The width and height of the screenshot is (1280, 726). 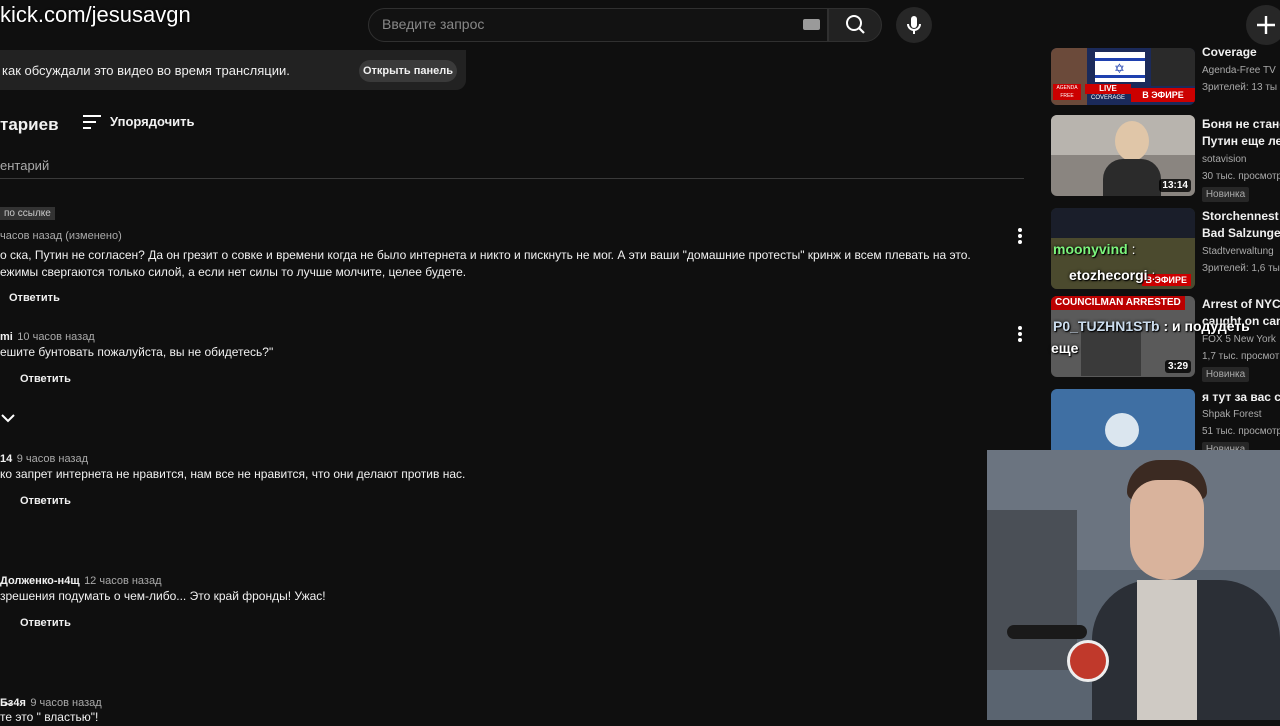 I want to click on chat-text-line2: еще, so click(x=1065, y=348).